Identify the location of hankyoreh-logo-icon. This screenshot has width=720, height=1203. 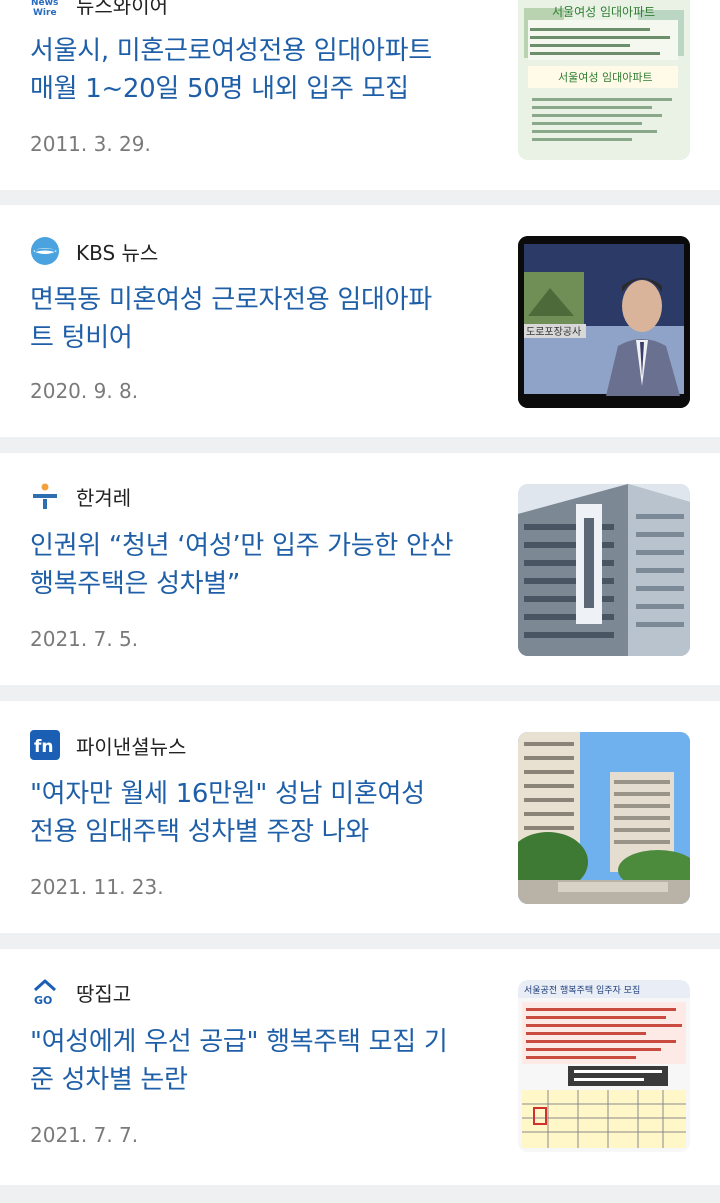
(45, 496).